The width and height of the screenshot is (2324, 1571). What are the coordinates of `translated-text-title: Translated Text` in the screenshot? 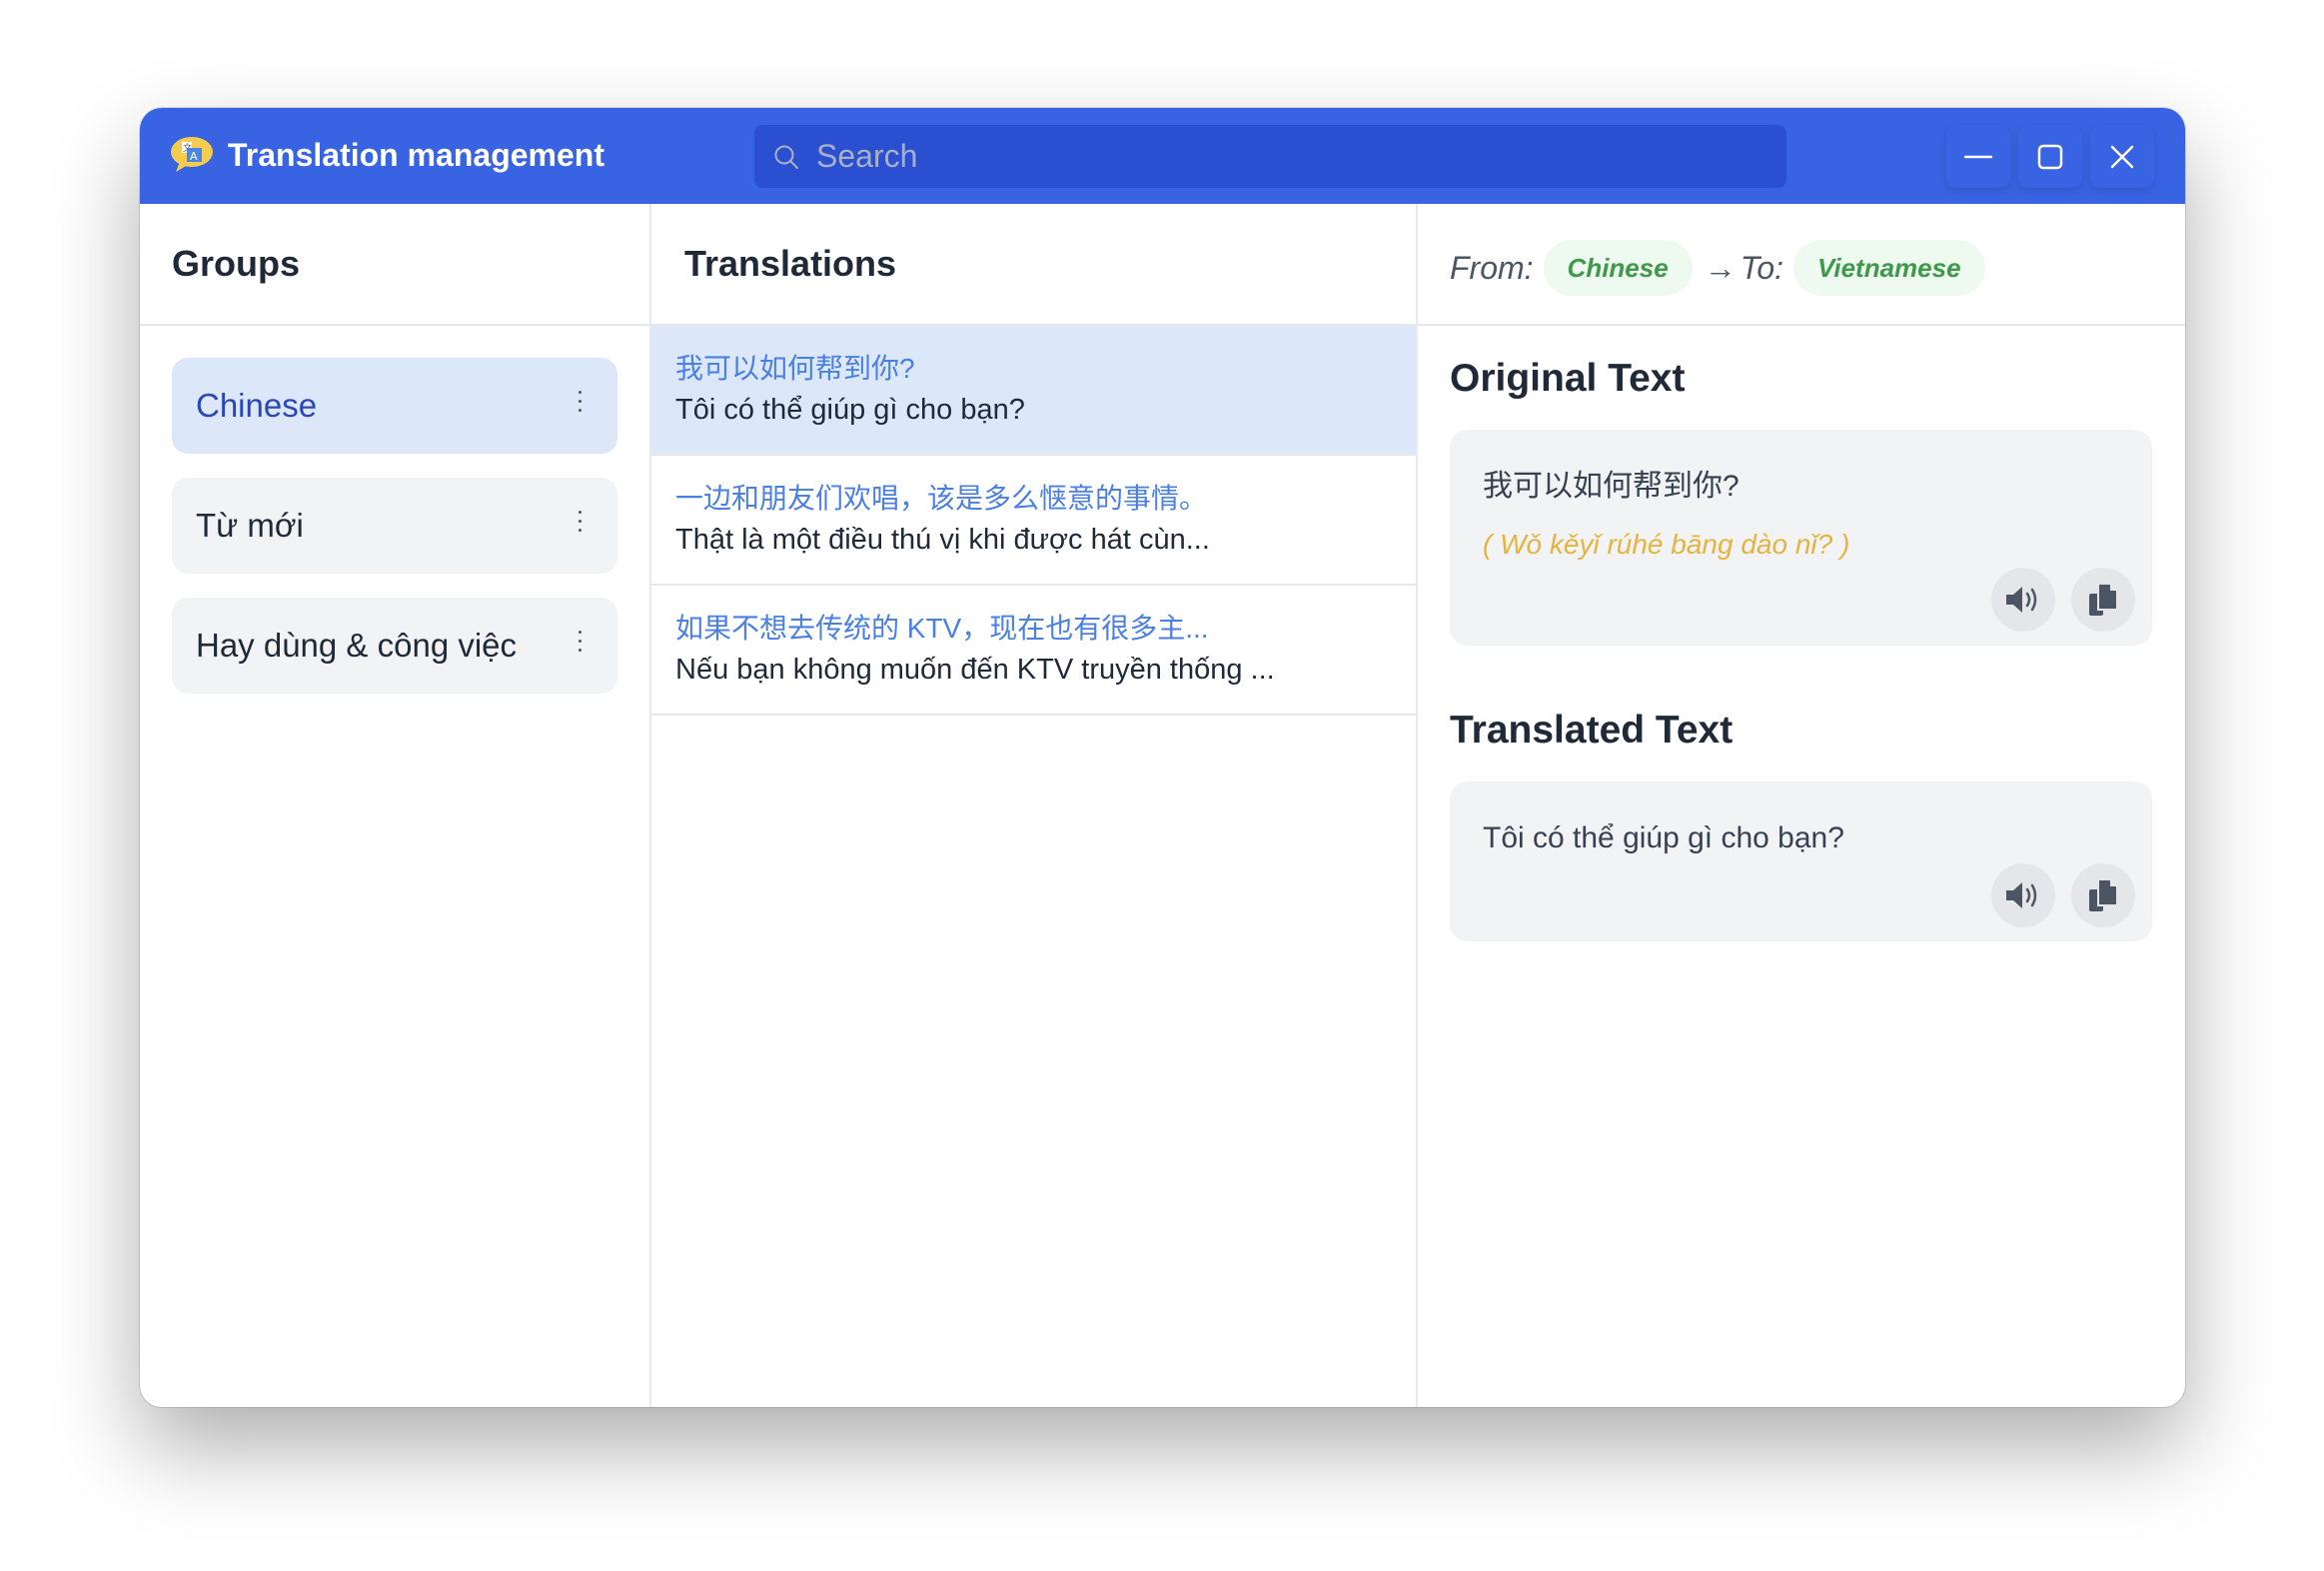 It's located at (1592, 731).